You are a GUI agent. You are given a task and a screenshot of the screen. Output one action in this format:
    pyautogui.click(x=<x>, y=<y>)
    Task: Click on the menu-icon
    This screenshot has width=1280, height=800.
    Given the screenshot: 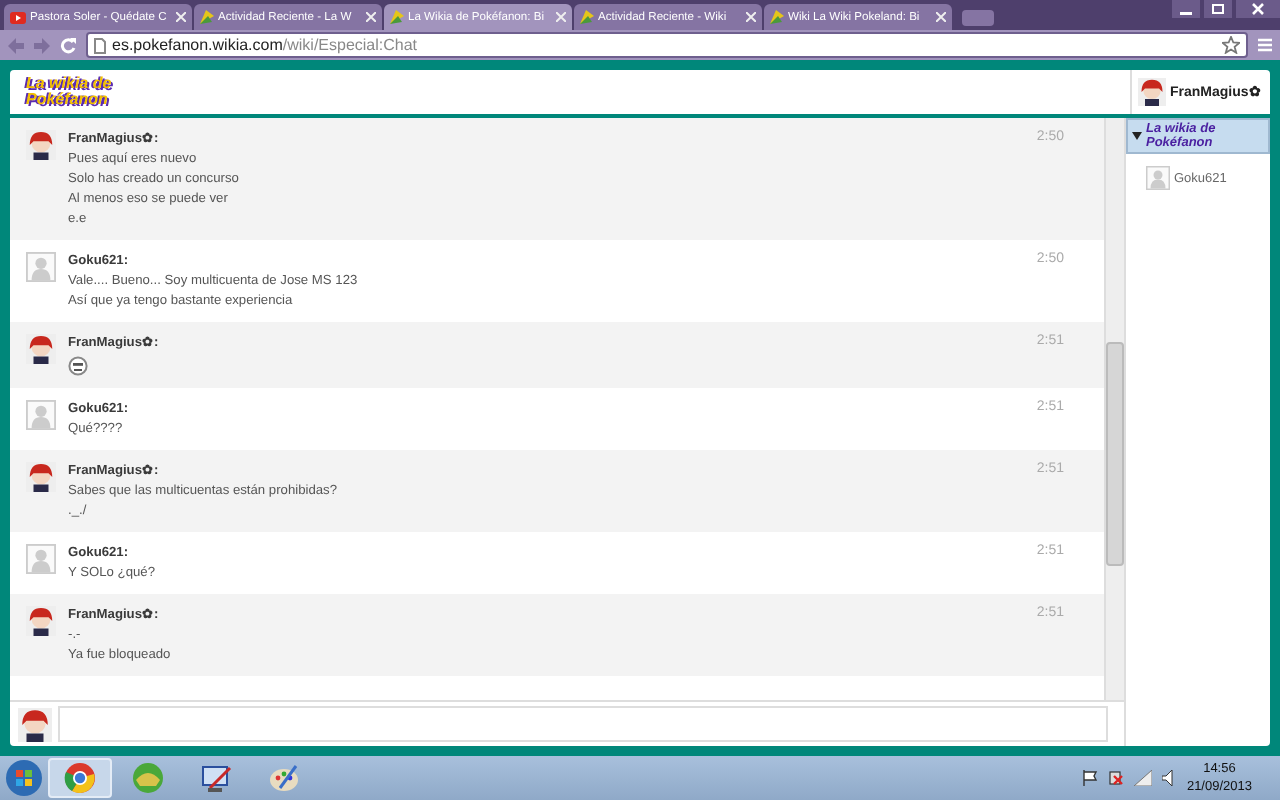 What is the action you would take?
    pyautogui.click(x=1265, y=45)
    